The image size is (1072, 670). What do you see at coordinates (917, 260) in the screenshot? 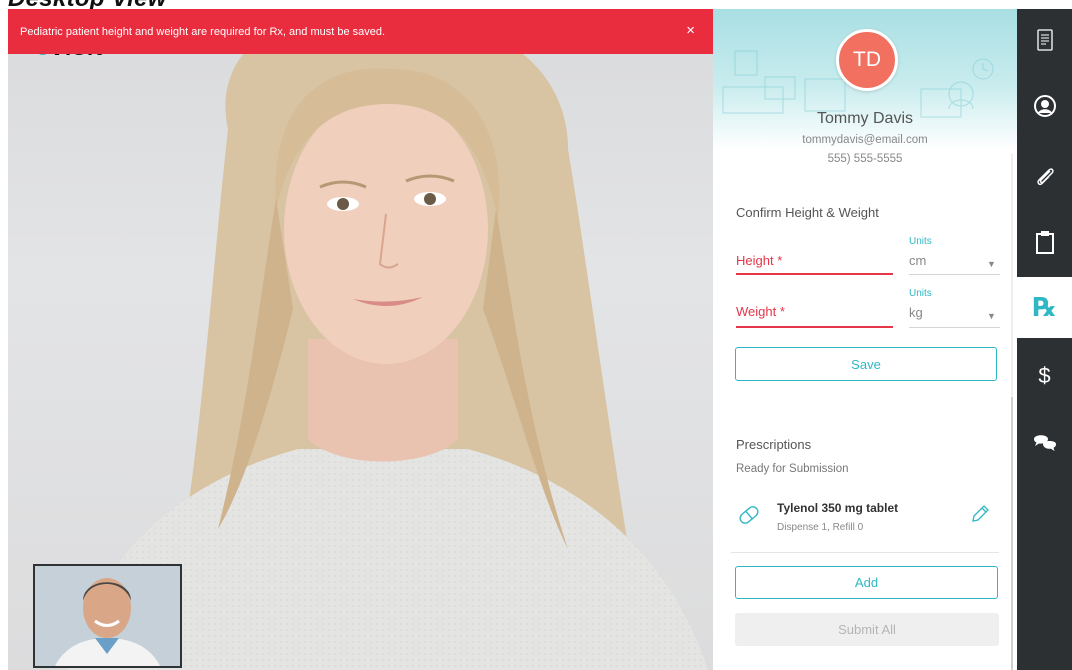
I see `height-units-select: cm` at bounding box center [917, 260].